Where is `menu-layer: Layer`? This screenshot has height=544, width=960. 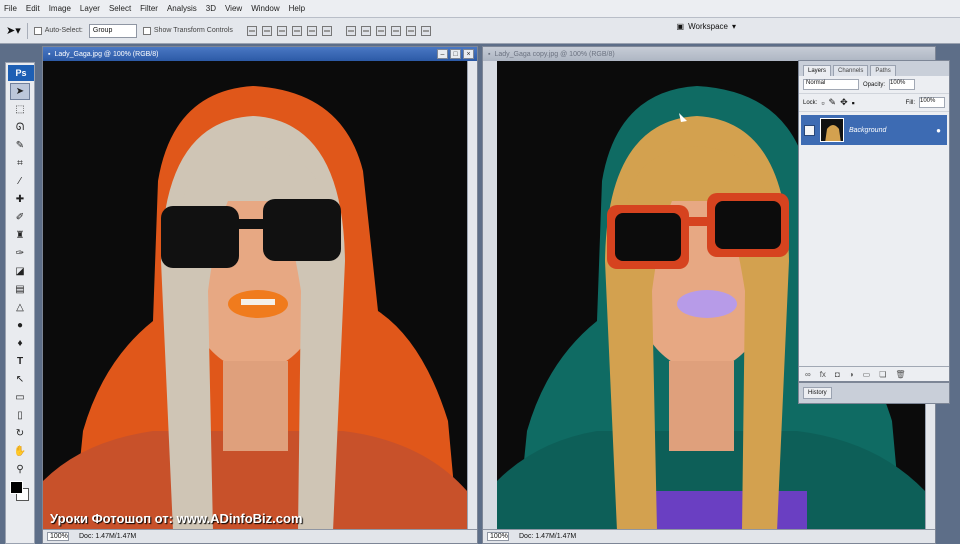 menu-layer: Layer is located at coordinates (90, 8).